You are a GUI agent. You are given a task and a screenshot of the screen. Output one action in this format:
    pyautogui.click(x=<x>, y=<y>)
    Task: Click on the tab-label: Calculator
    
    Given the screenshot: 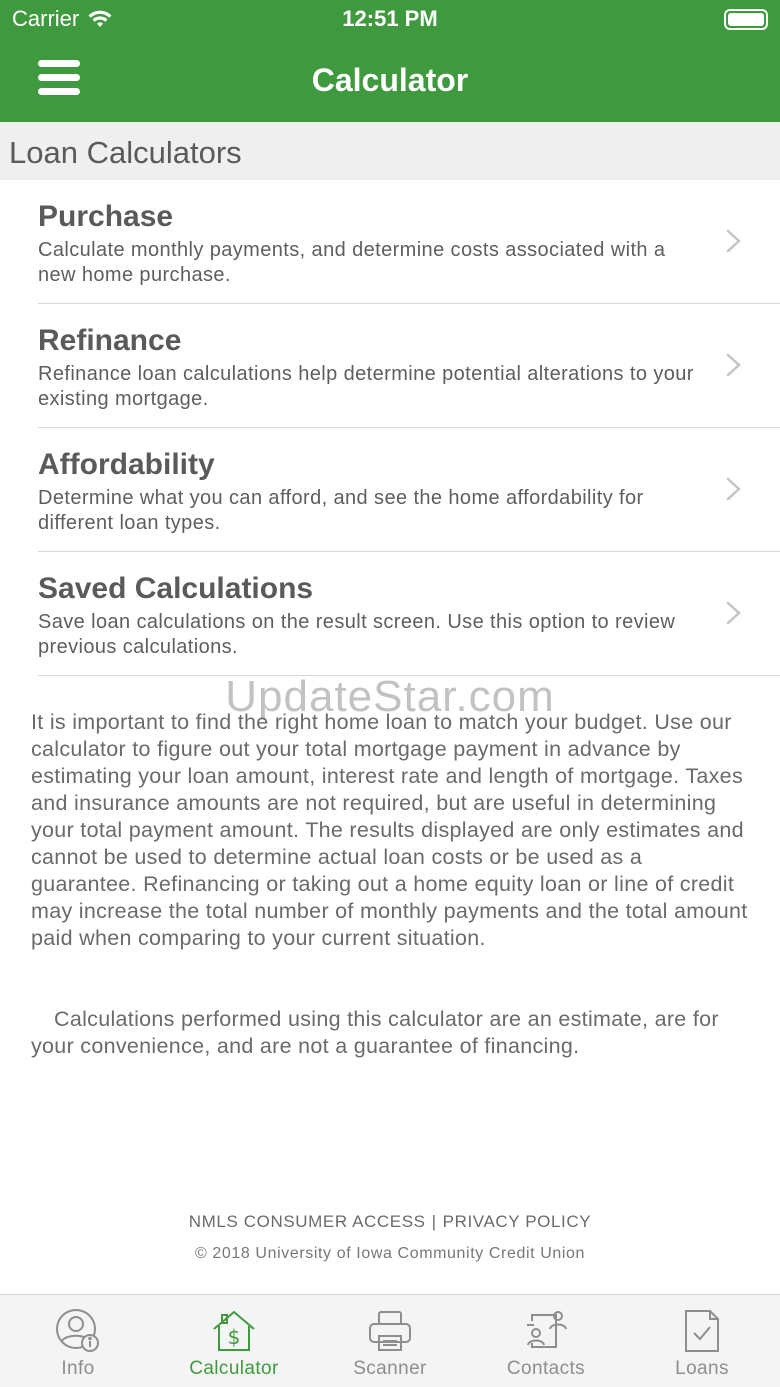 What is the action you would take?
    pyautogui.click(x=234, y=1368)
    